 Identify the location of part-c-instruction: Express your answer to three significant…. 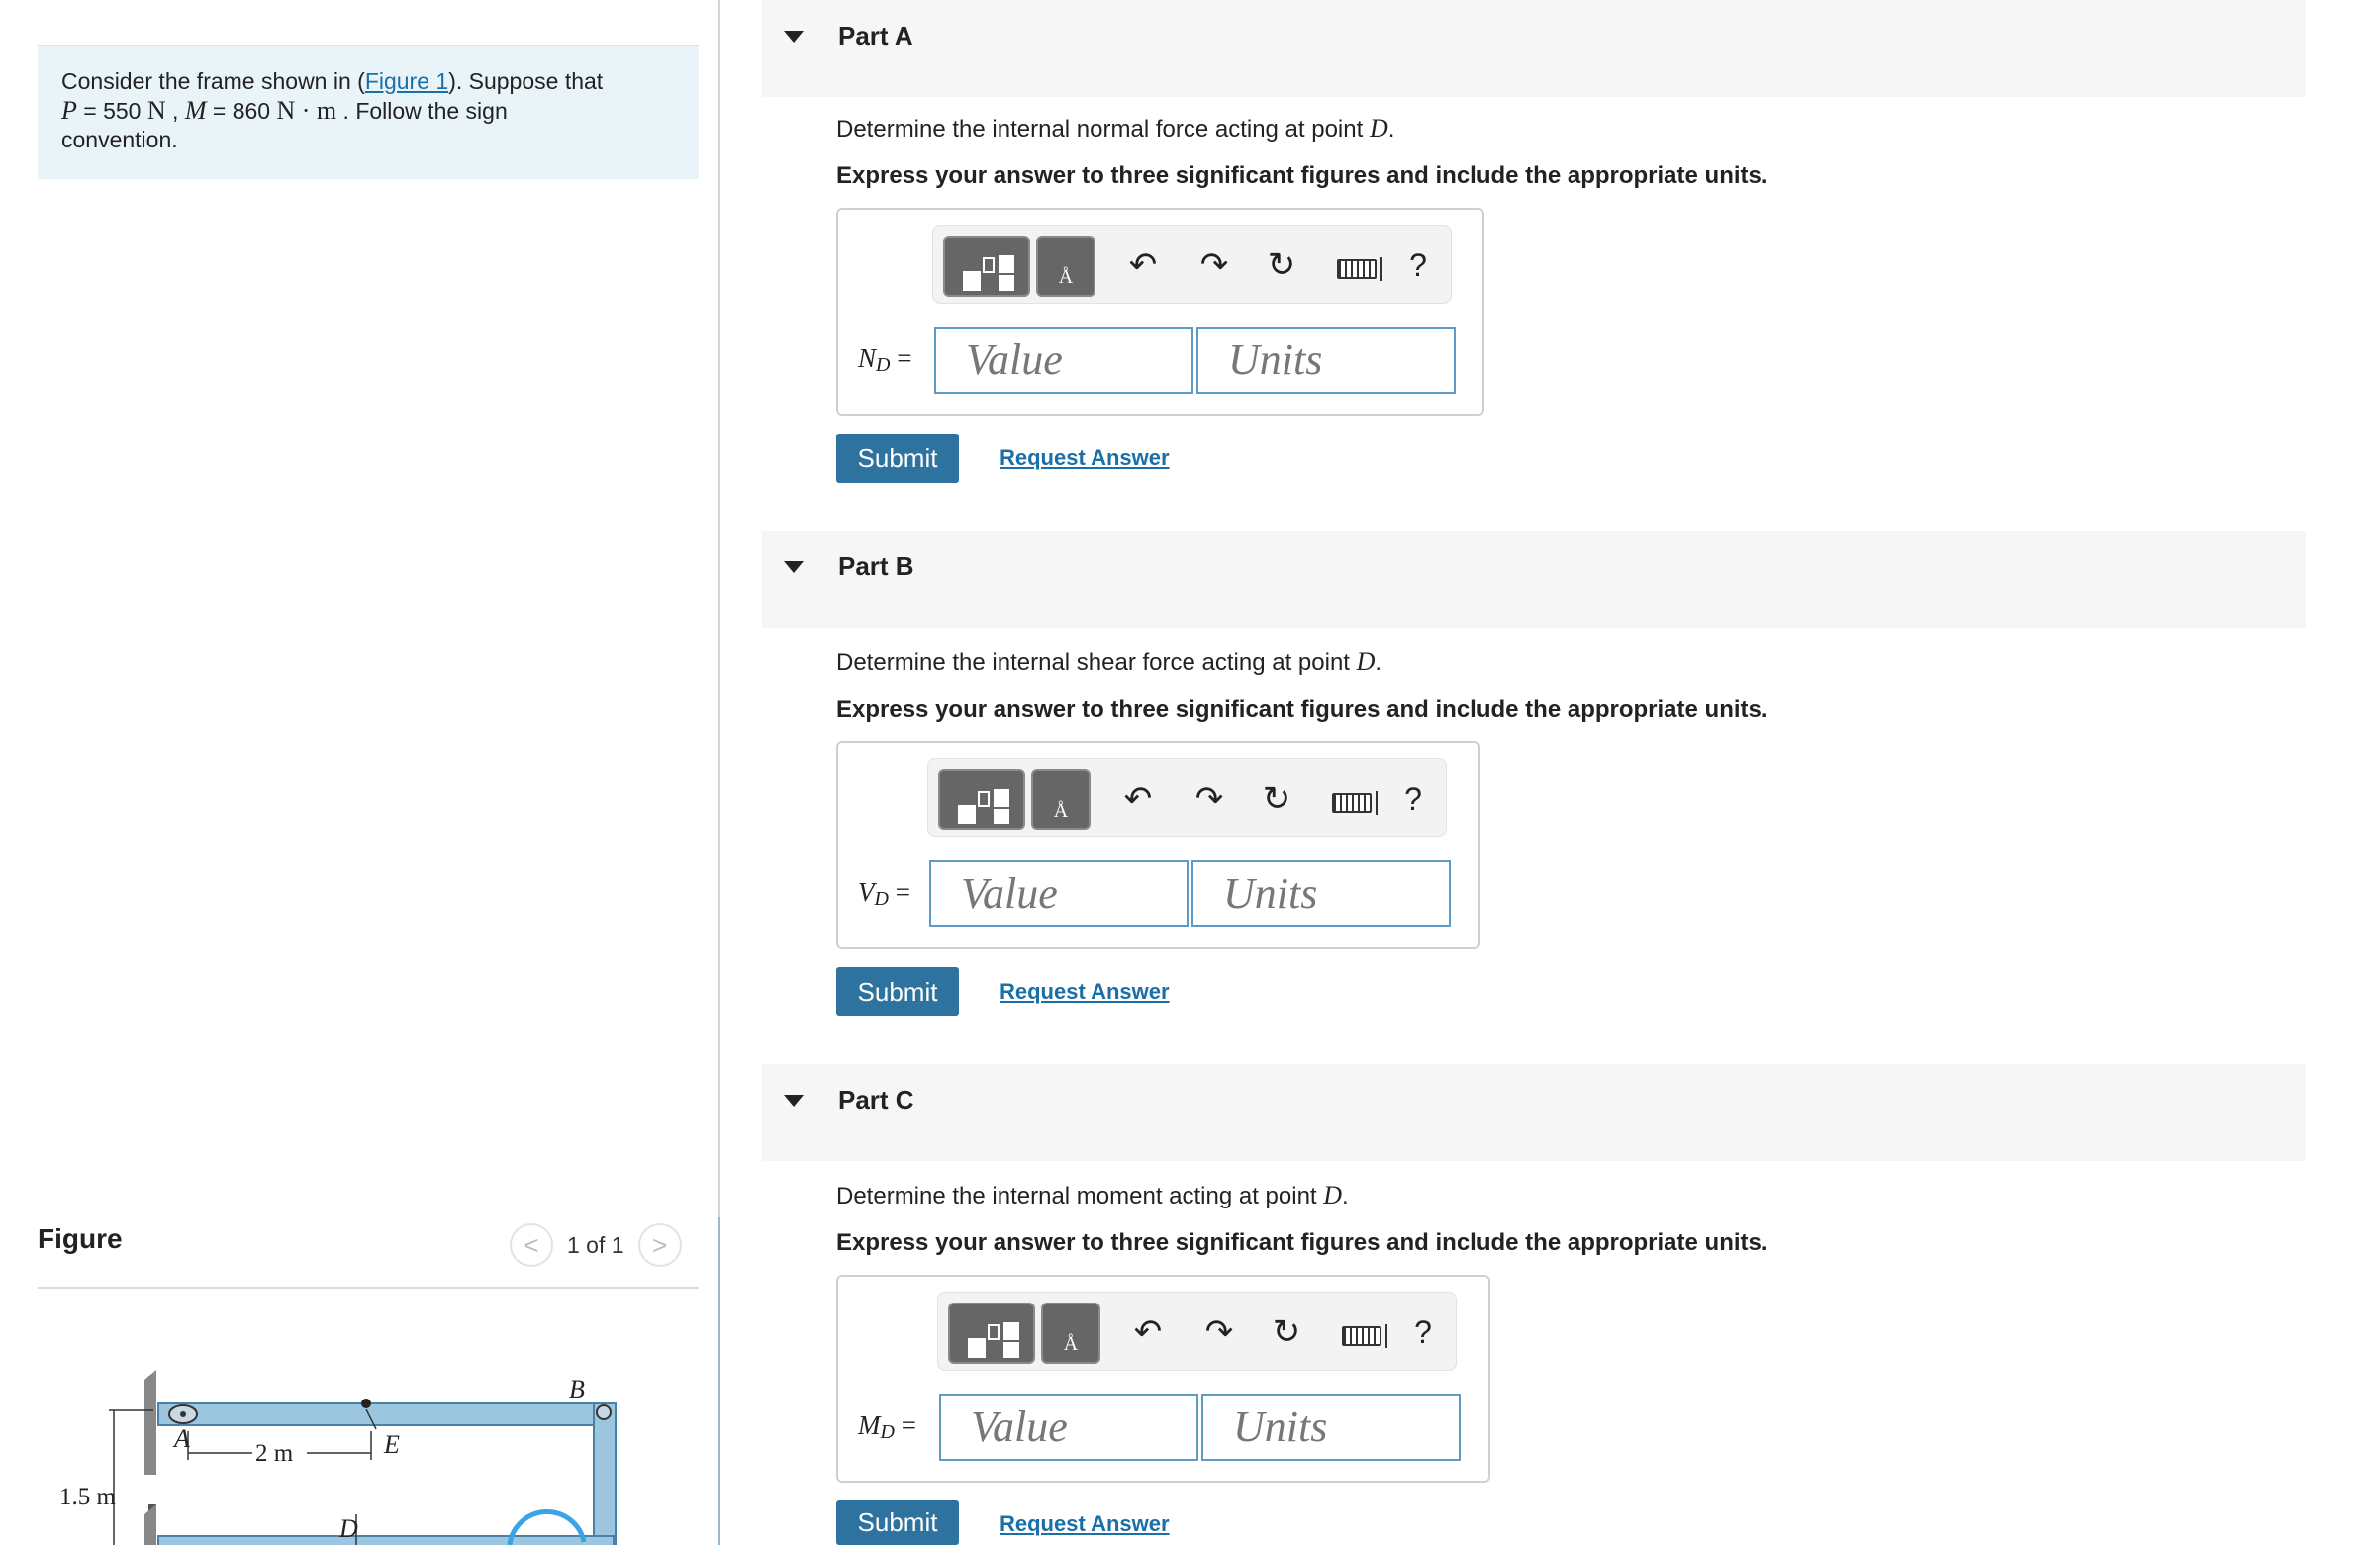
(1302, 1243).